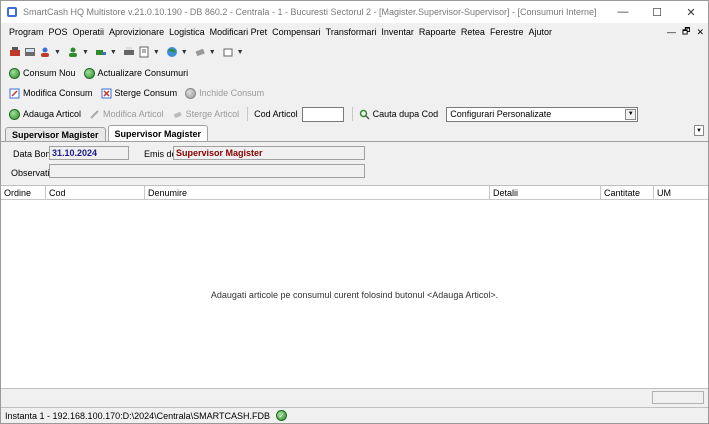 The width and height of the screenshot is (709, 424). What do you see at coordinates (94, 114) in the screenshot?
I see `pencil-icon` at bounding box center [94, 114].